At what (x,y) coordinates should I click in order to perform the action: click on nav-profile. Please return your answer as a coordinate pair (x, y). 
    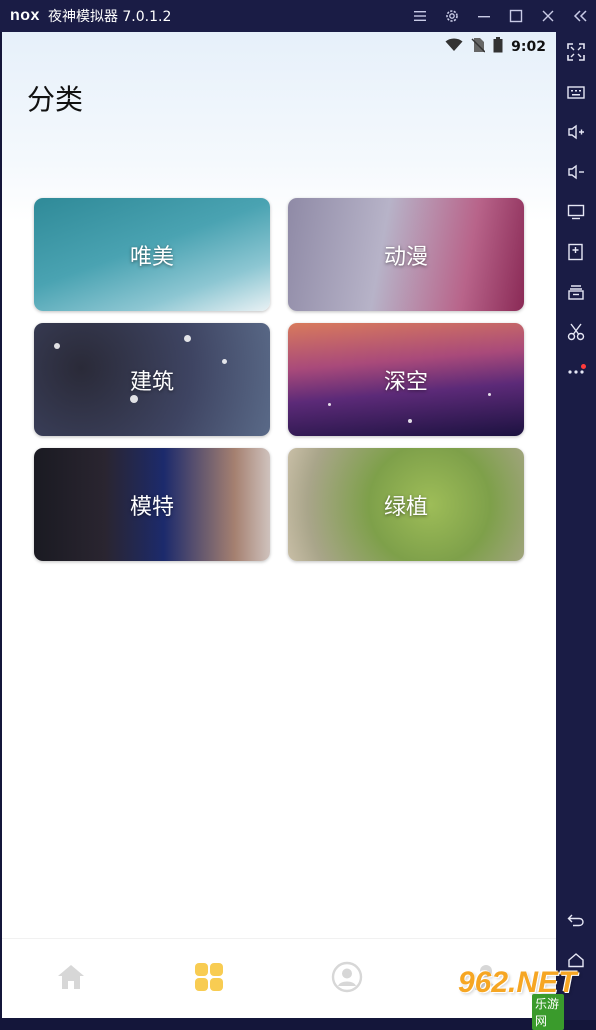
    Looking at the image, I should click on (347, 977).